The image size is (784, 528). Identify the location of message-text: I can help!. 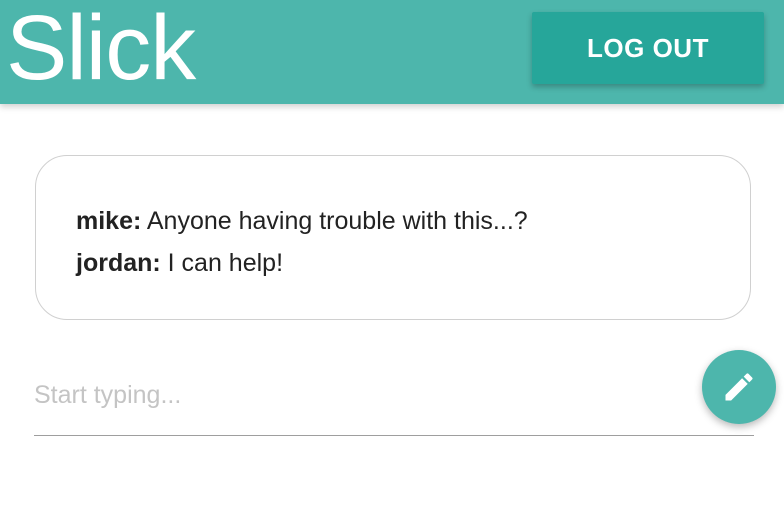
(222, 263).